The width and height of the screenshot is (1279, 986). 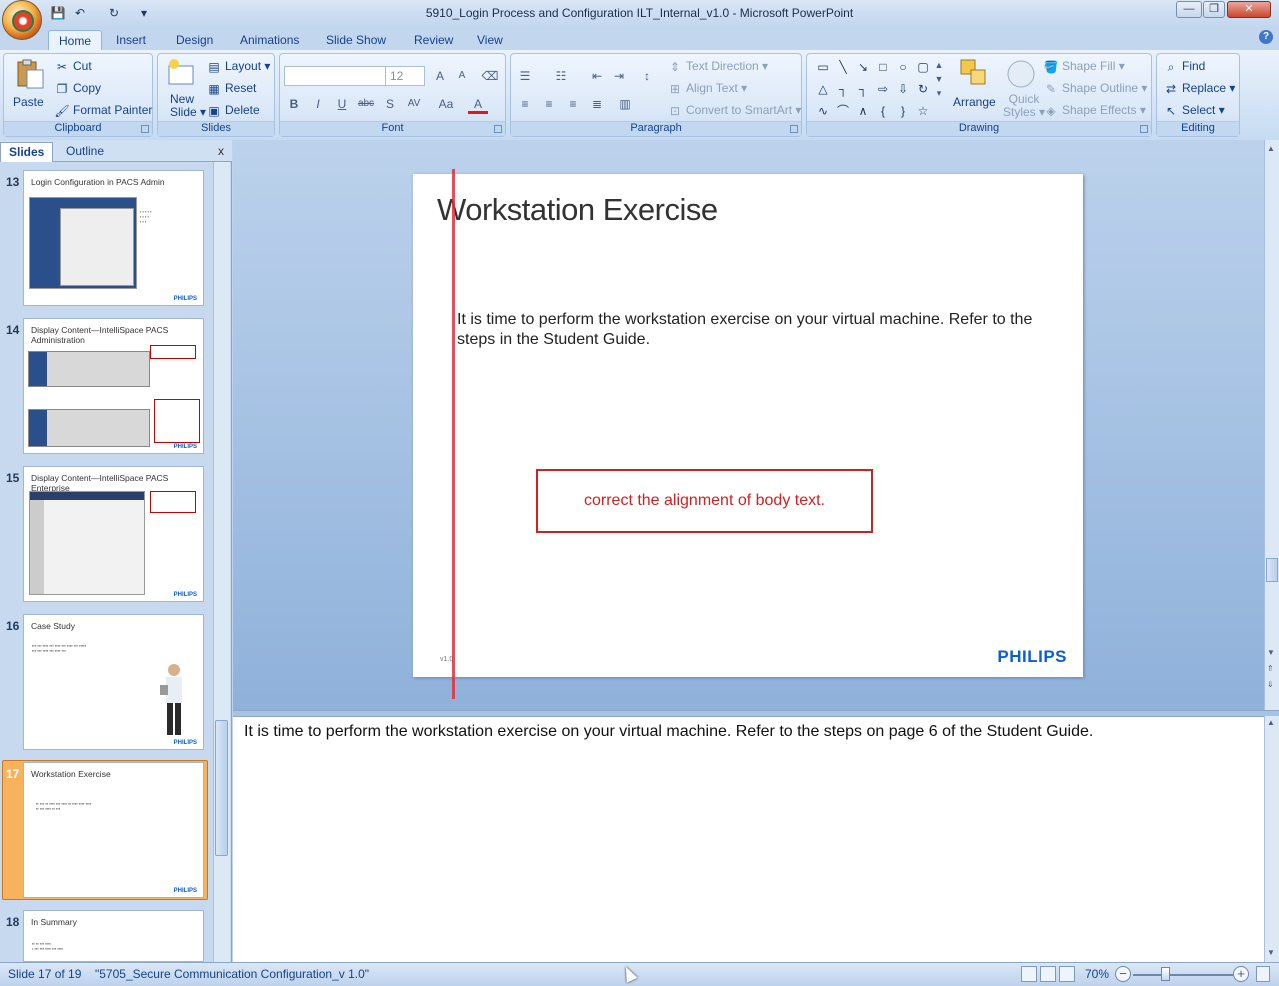 I want to click on decrease-indent-icon: ⇤, so click(x=597, y=76).